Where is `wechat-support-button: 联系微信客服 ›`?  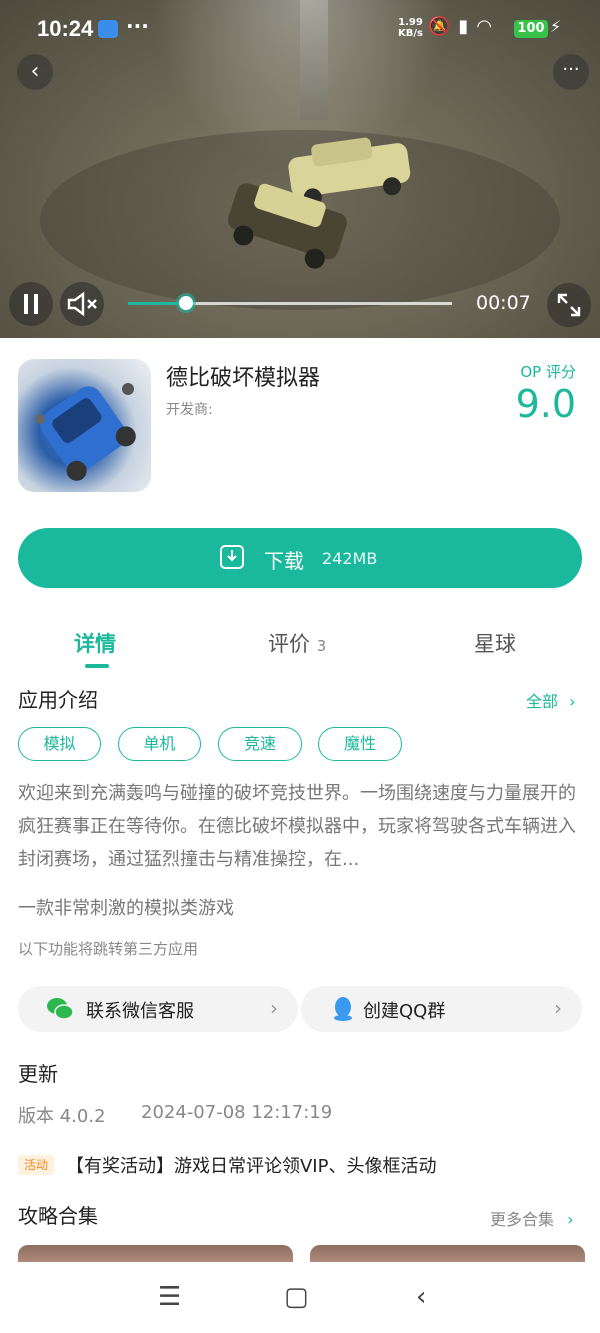 wechat-support-button: 联系微信客服 › is located at coordinates (158, 1009).